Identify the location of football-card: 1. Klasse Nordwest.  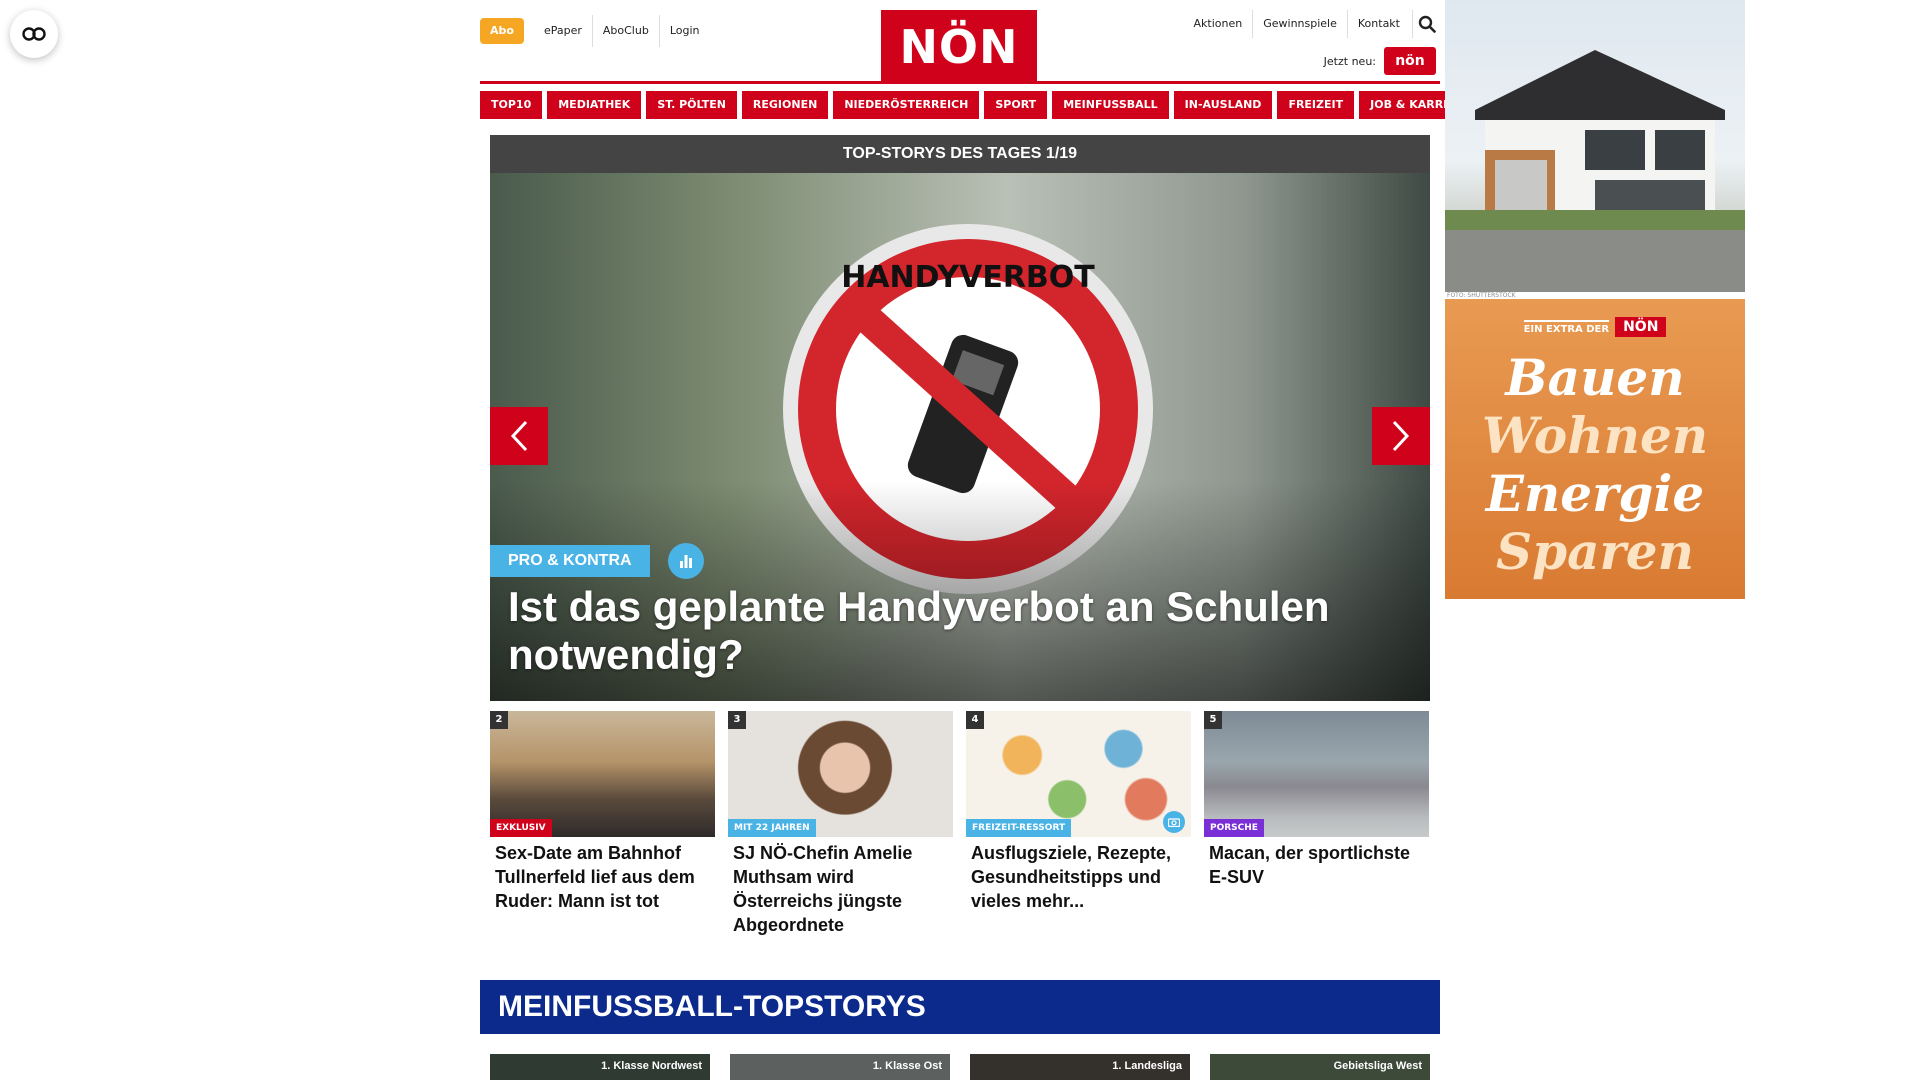
(600, 1067).